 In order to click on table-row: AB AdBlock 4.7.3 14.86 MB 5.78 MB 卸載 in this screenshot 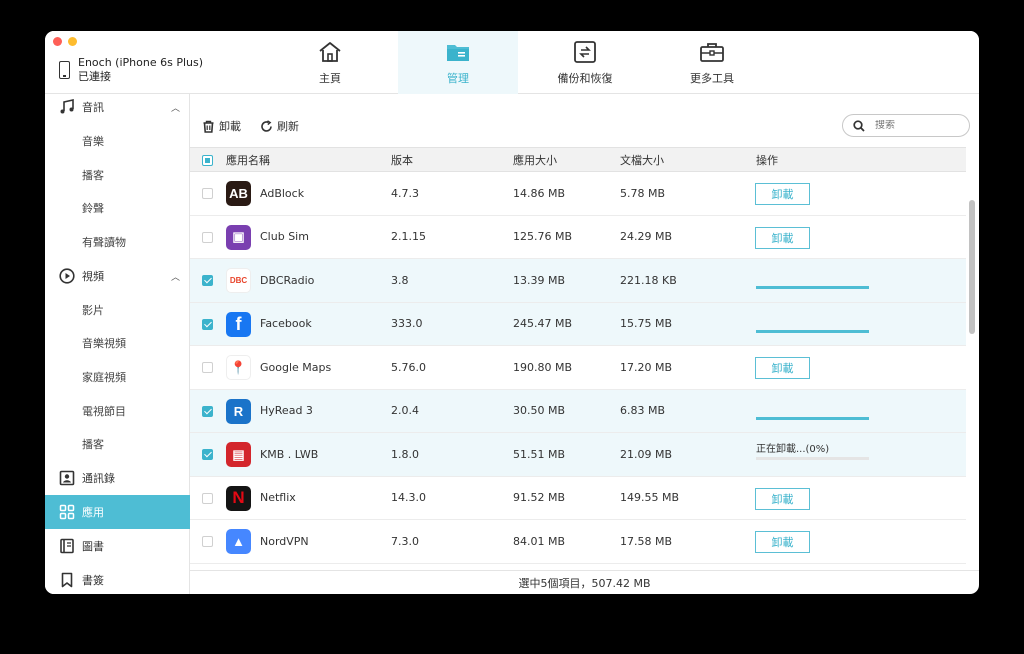, I will do `click(578, 194)`.